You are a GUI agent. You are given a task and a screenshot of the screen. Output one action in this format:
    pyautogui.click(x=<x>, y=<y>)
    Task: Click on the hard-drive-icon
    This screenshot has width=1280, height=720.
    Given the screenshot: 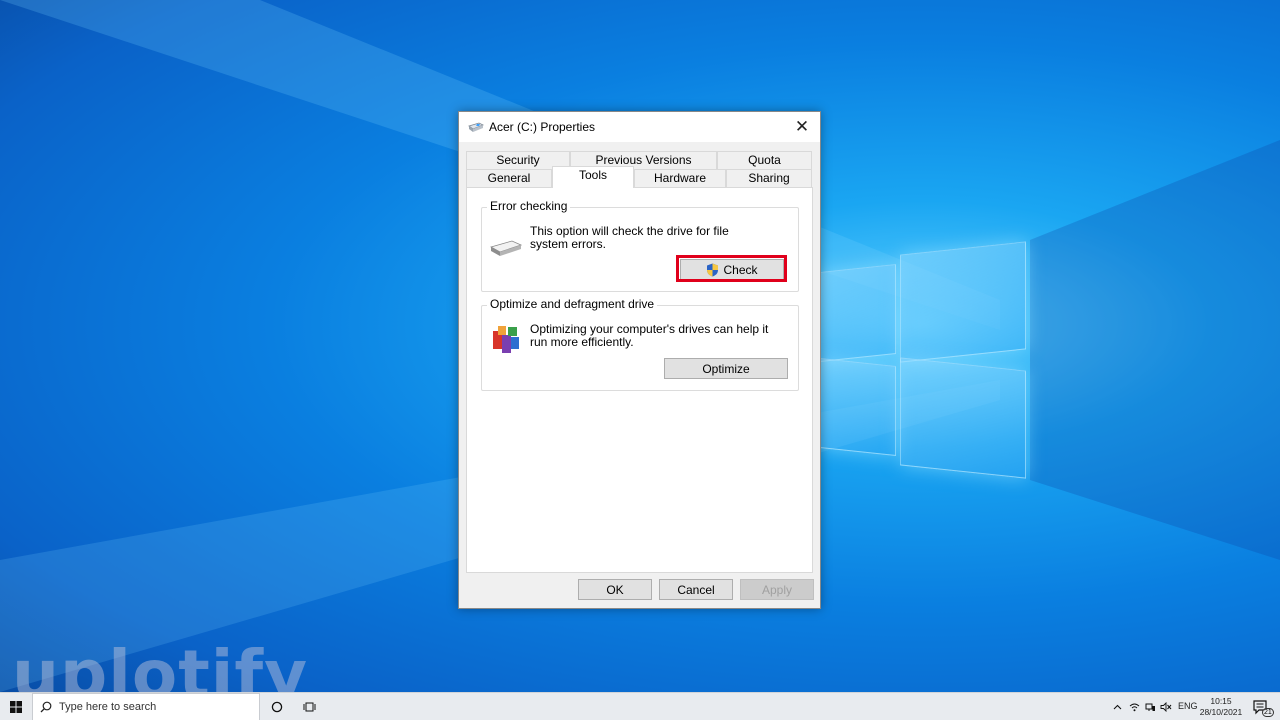 What is the action you would take?
    pyautogui.click(x=506, y=248)
    